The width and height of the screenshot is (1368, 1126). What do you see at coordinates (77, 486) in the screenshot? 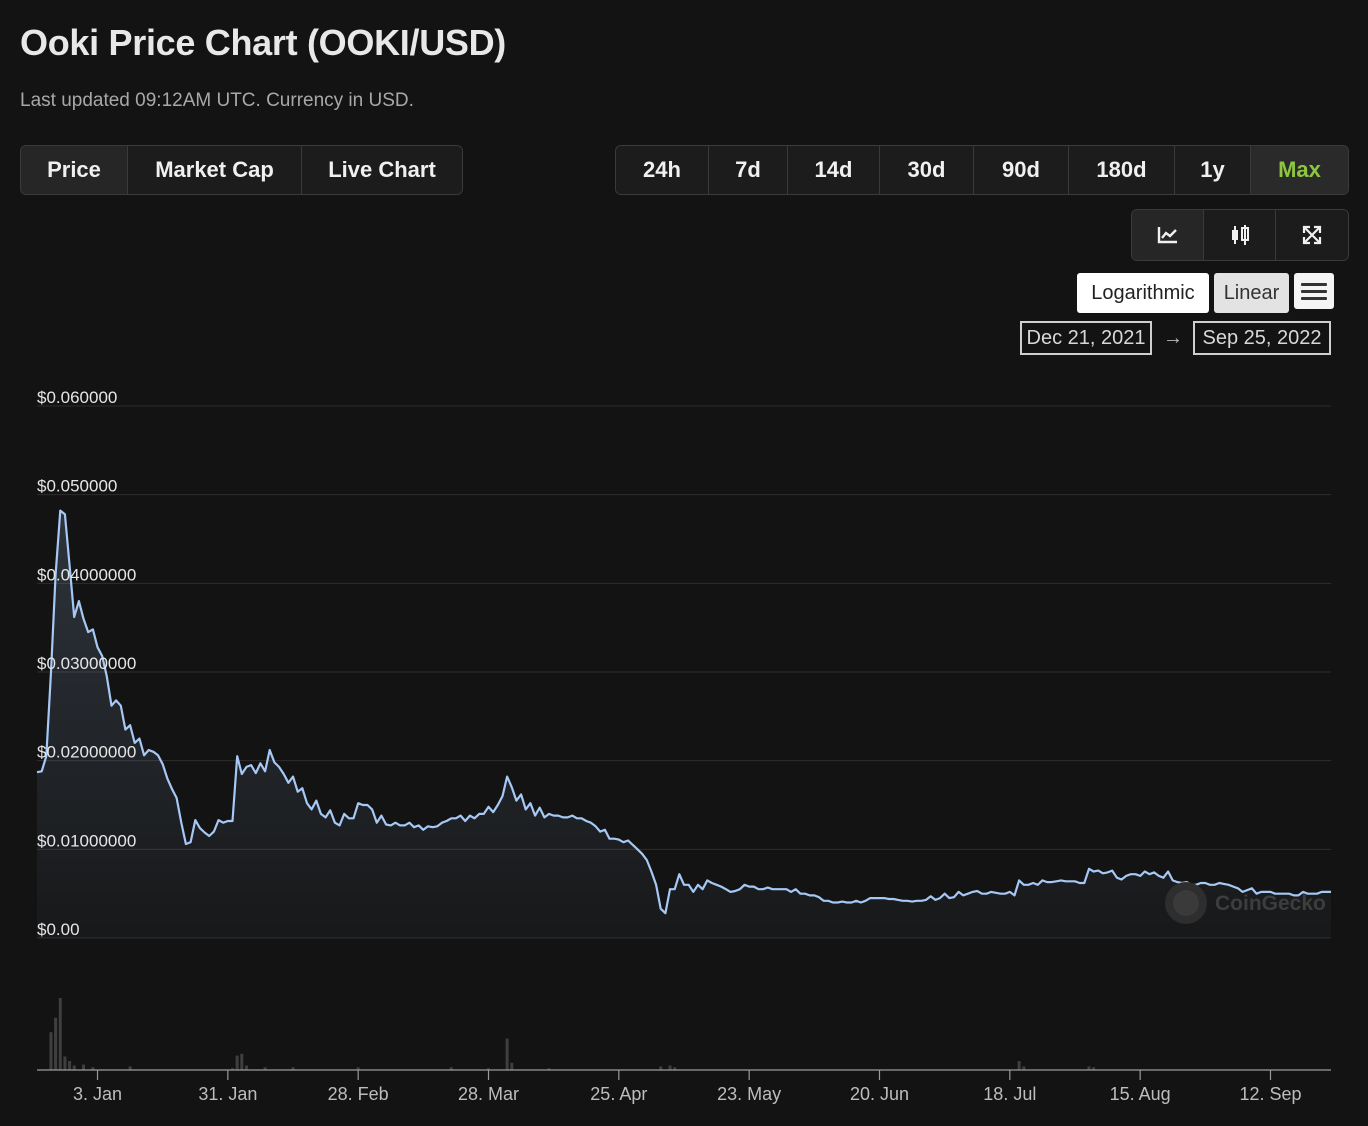
I see `y-tick-label: $0.050000` at bounding box center [77, 486].